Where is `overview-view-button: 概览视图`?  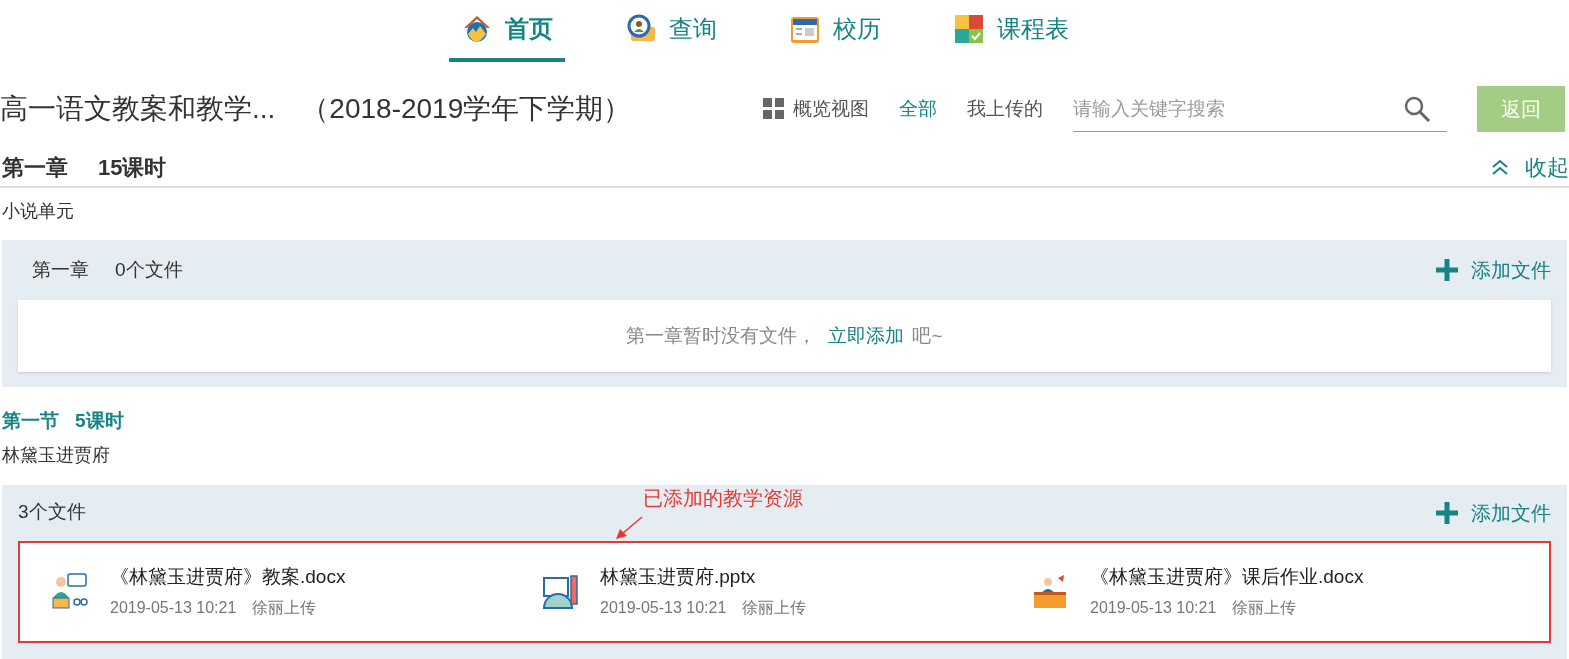 overview-view-button: 概览视图 is located at coordinates (816, 109).